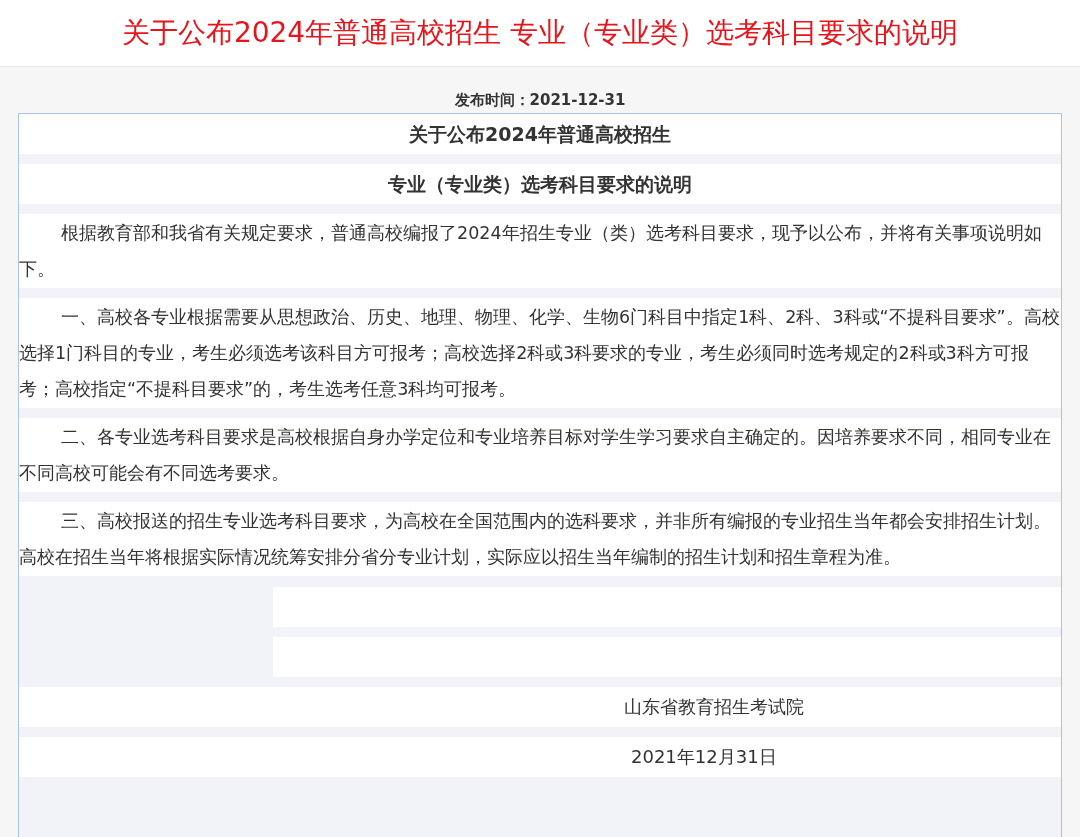 The width and height of the screenshot is (1080, 837). What do you see at coordinates (540, 134) in the screenshot?
I see `article-heading: 关于公布2024年普通高校招生` at bounding box center [540, 134].